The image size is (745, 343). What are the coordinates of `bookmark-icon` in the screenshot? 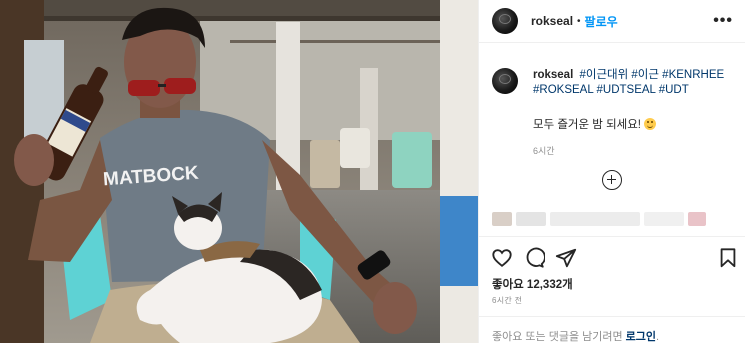 It's located at (728, 258).